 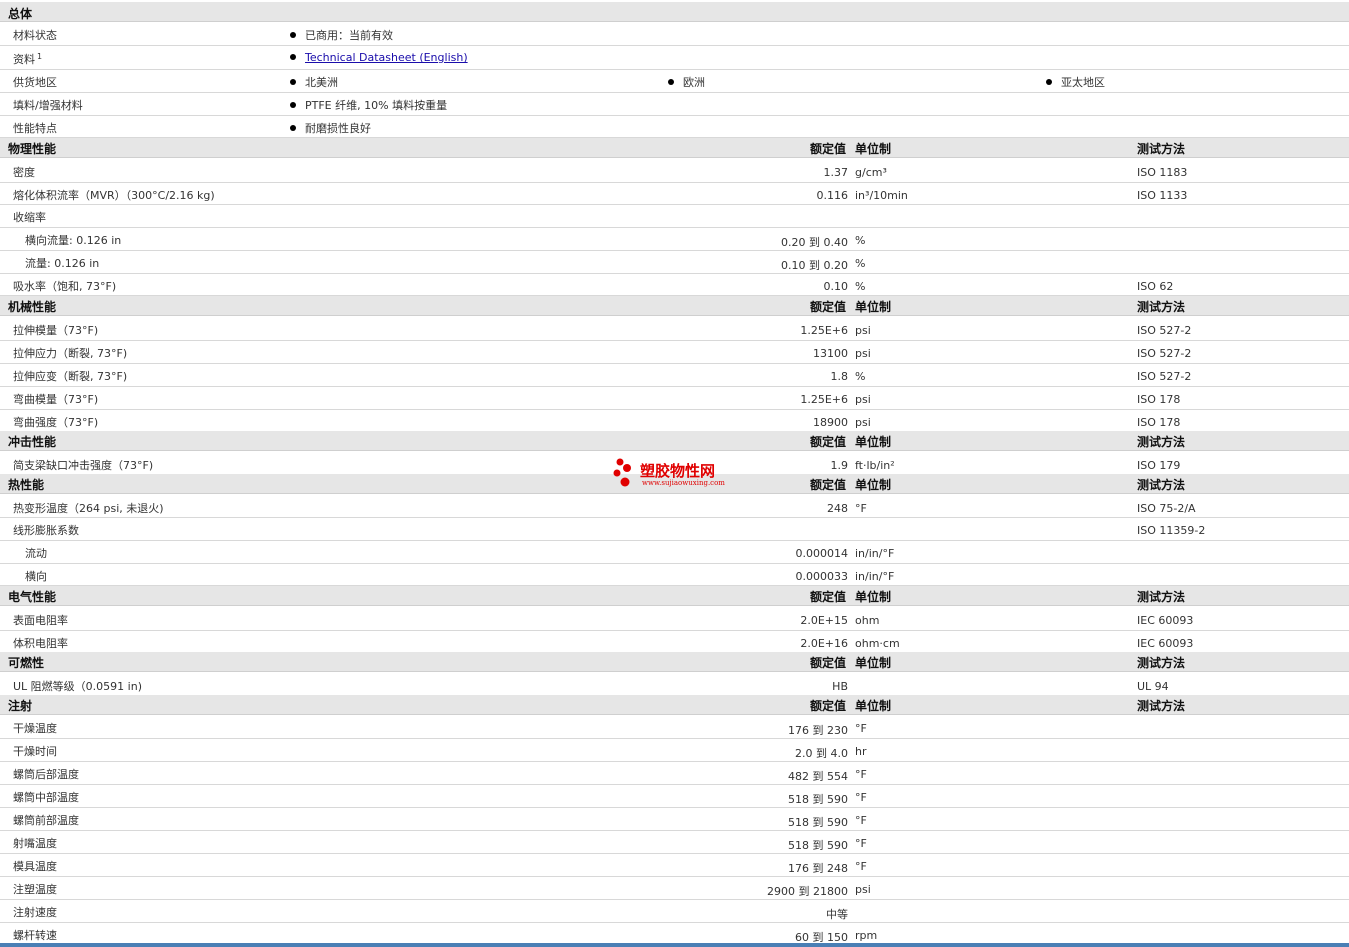 I want to click on property-unit: in³/10min, so click(x=881, y=195).